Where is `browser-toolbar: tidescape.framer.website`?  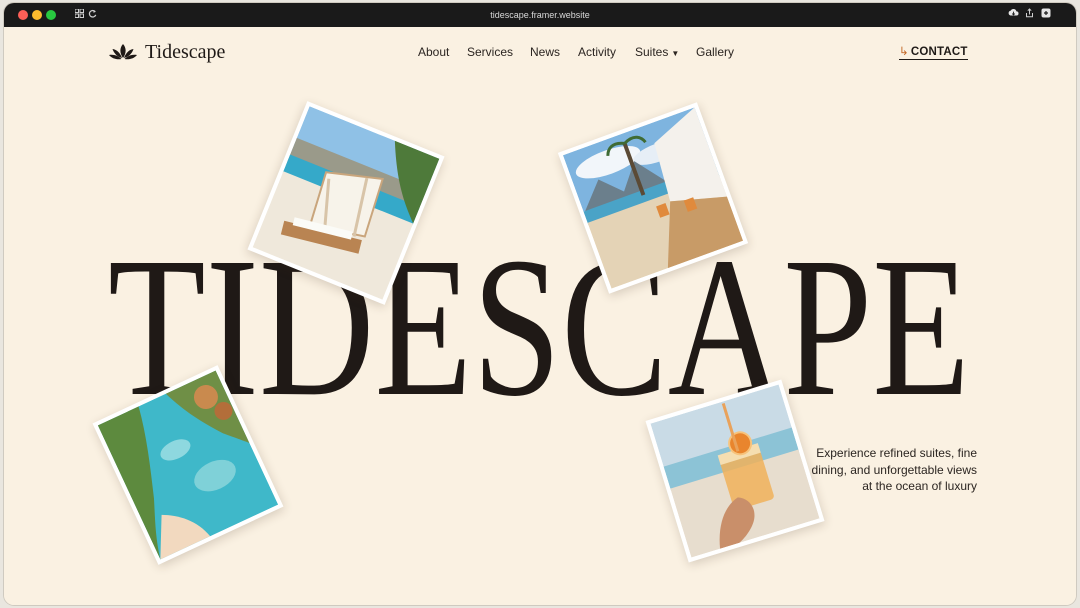 browser-toolbar: tidescape.framer.website is located at coordinates (540, 15).